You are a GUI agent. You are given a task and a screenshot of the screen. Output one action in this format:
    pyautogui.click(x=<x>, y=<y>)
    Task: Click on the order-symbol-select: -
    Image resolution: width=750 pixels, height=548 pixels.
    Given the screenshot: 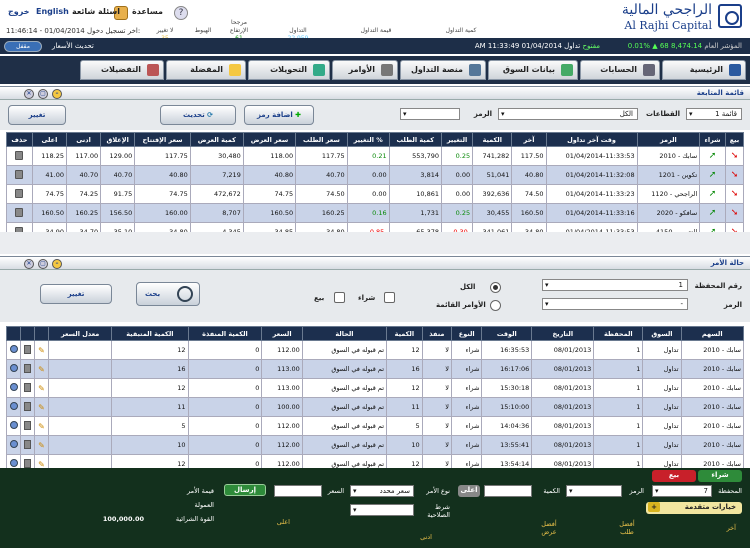 What is the action you would take?
    pyautogui.click(x=615, y=304)
    